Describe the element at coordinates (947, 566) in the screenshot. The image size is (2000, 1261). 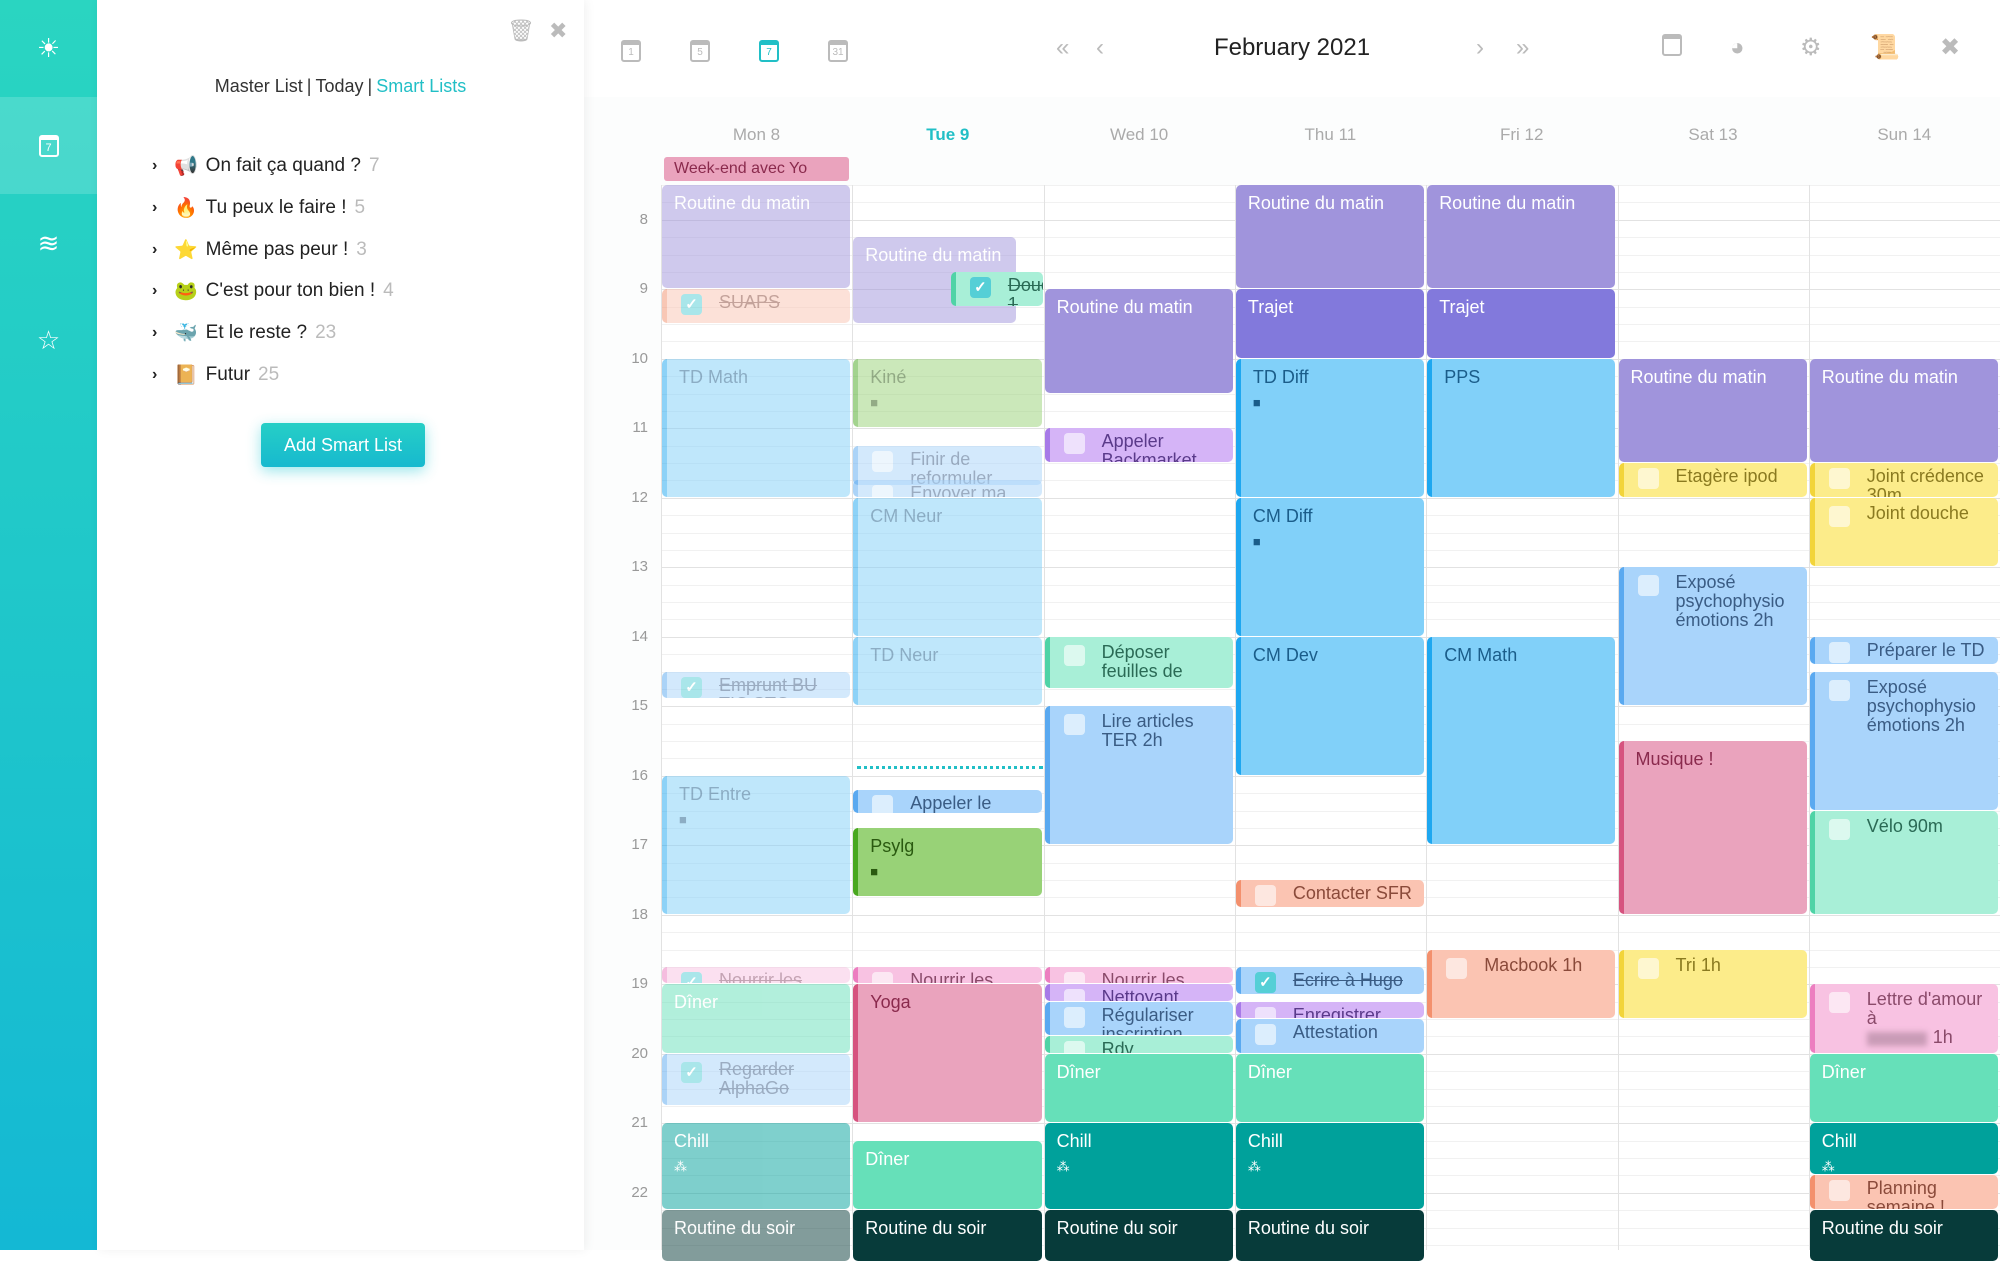
I see `calendar-event: CM Neur` at that location.